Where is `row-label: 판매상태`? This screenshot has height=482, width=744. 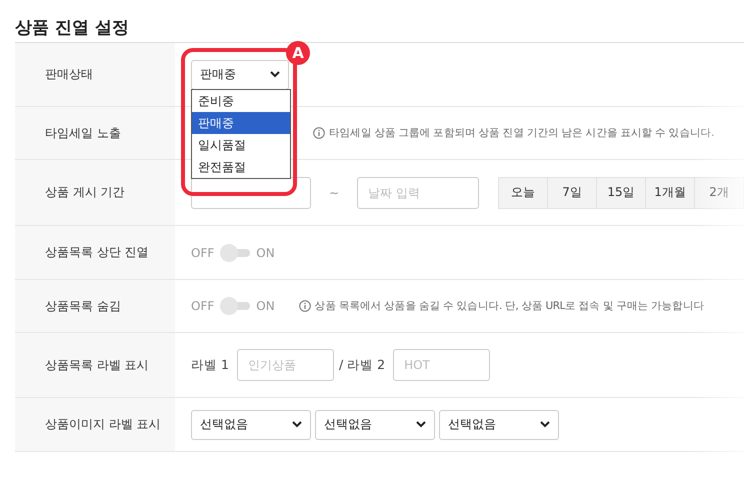
row-label: 판매상태 is located at coordinates (69, 74).